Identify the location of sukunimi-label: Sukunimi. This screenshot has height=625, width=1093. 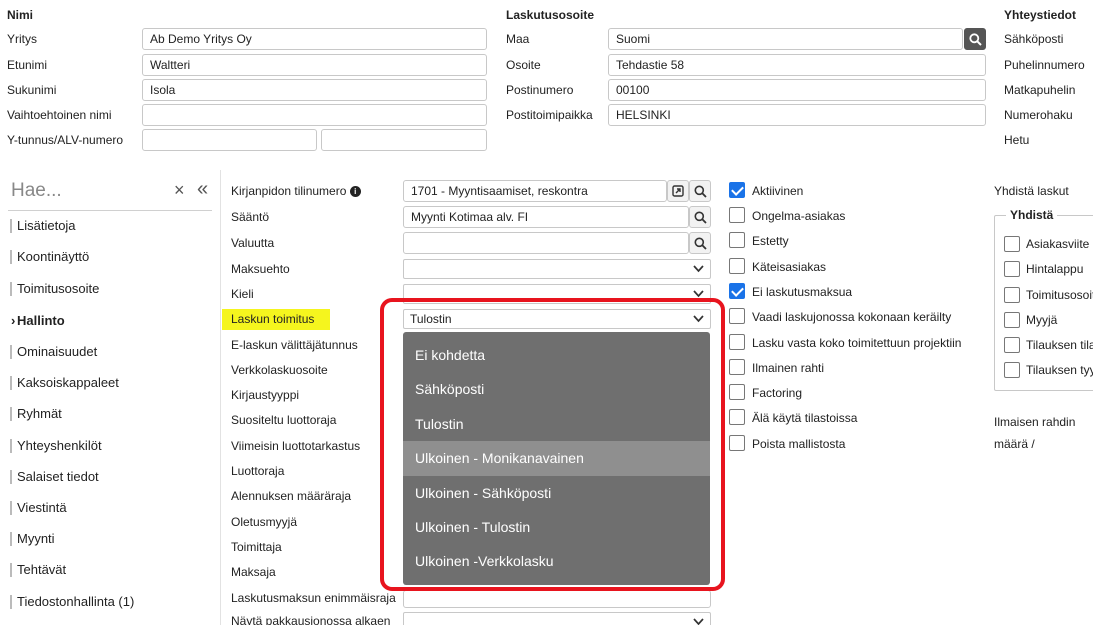
(32, 90).